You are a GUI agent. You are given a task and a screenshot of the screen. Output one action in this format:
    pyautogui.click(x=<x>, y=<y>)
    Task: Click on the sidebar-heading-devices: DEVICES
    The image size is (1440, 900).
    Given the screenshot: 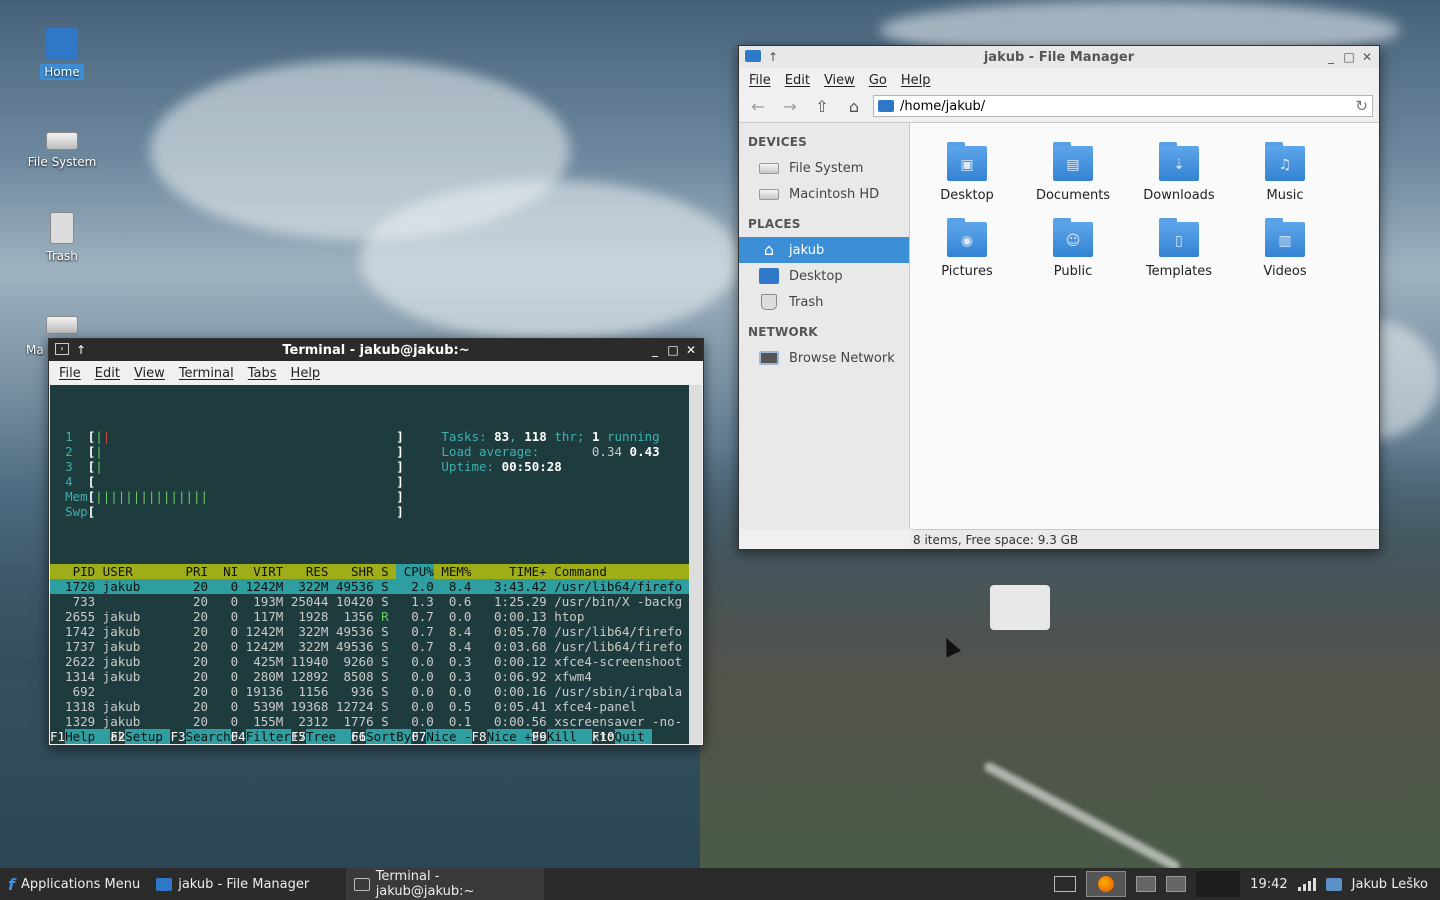 What is the action you would take?
    pyautogui.click(x=777, y=142)
    